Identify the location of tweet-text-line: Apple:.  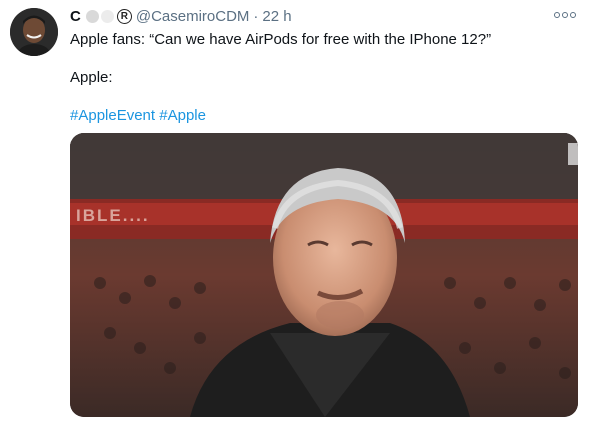
(91, 77).